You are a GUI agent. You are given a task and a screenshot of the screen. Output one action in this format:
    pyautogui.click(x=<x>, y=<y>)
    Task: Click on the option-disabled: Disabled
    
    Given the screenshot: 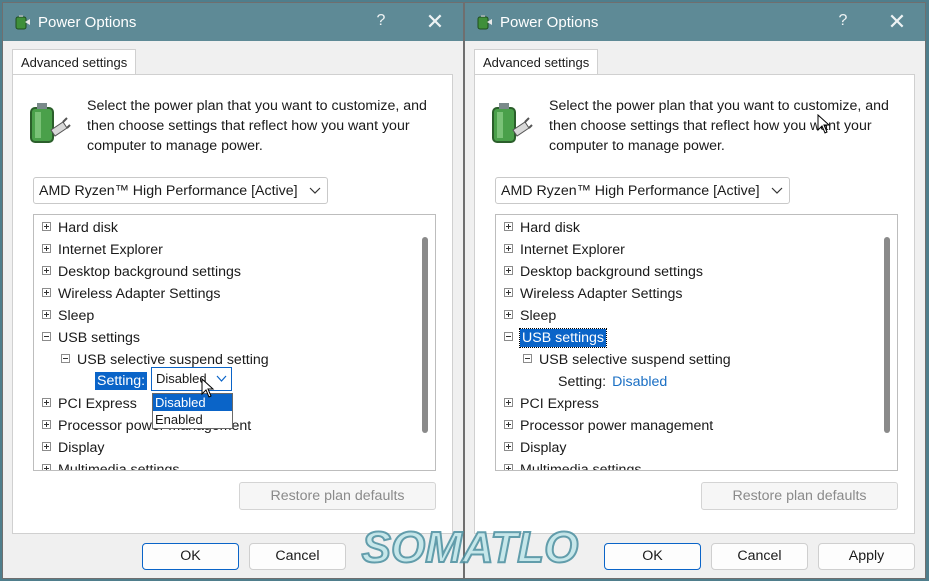 What is the action you would take?
    pyautogui.click(x=192, y=402)
    